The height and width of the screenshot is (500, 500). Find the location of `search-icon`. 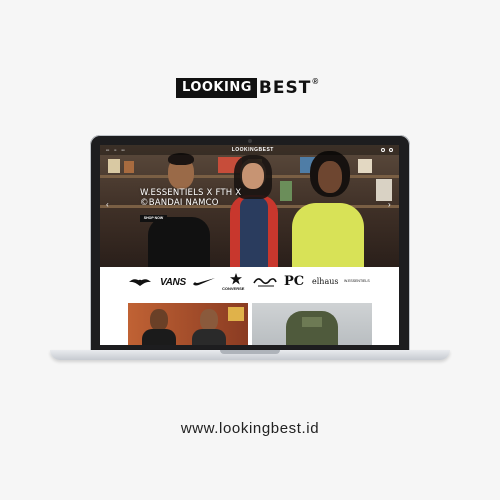

search-icon is located at coordinates (383, 150).